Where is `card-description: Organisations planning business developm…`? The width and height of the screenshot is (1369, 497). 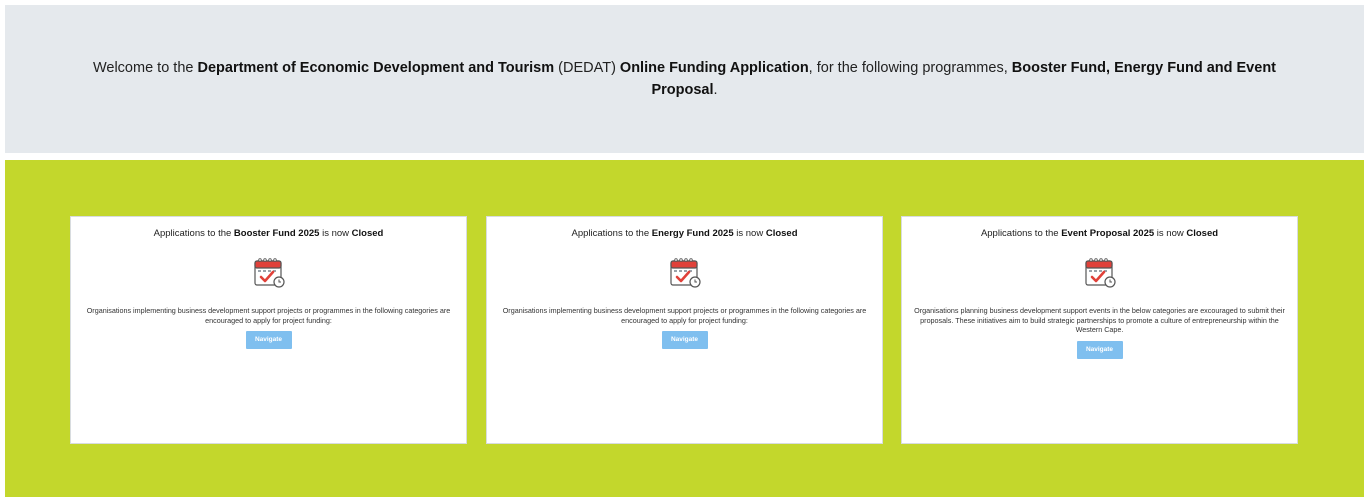
card-description: Organisations planning business developm… is located at coordinates (1099, 320).